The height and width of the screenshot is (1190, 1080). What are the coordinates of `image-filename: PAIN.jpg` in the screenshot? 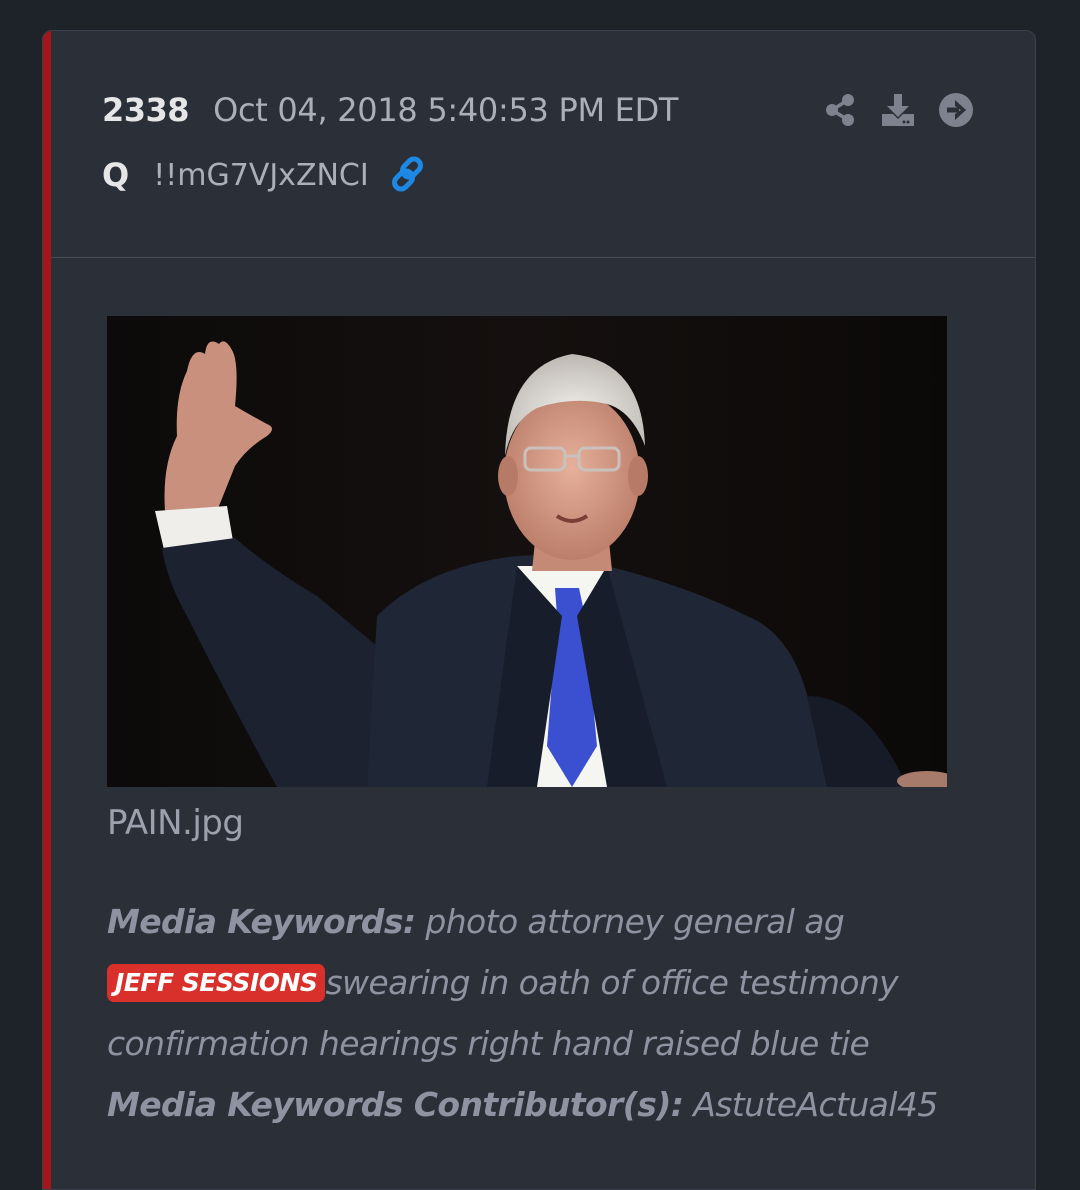 It's located at (547, 823).